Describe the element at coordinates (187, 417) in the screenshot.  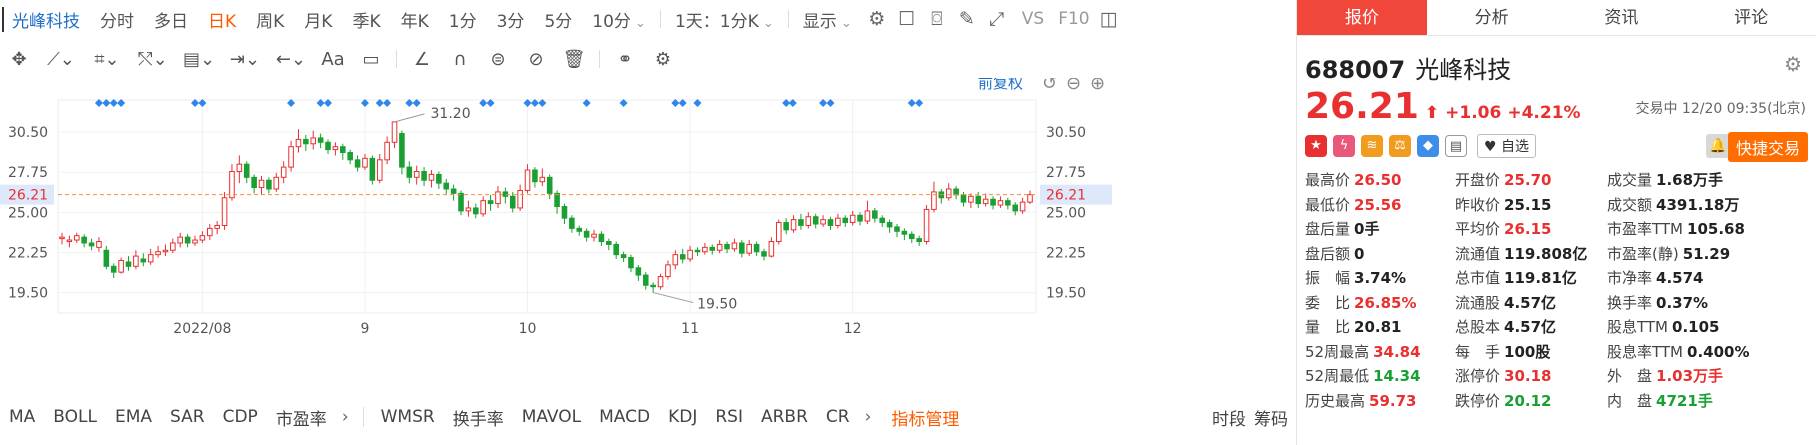
I see `indicator-sar: SAR` at that location.